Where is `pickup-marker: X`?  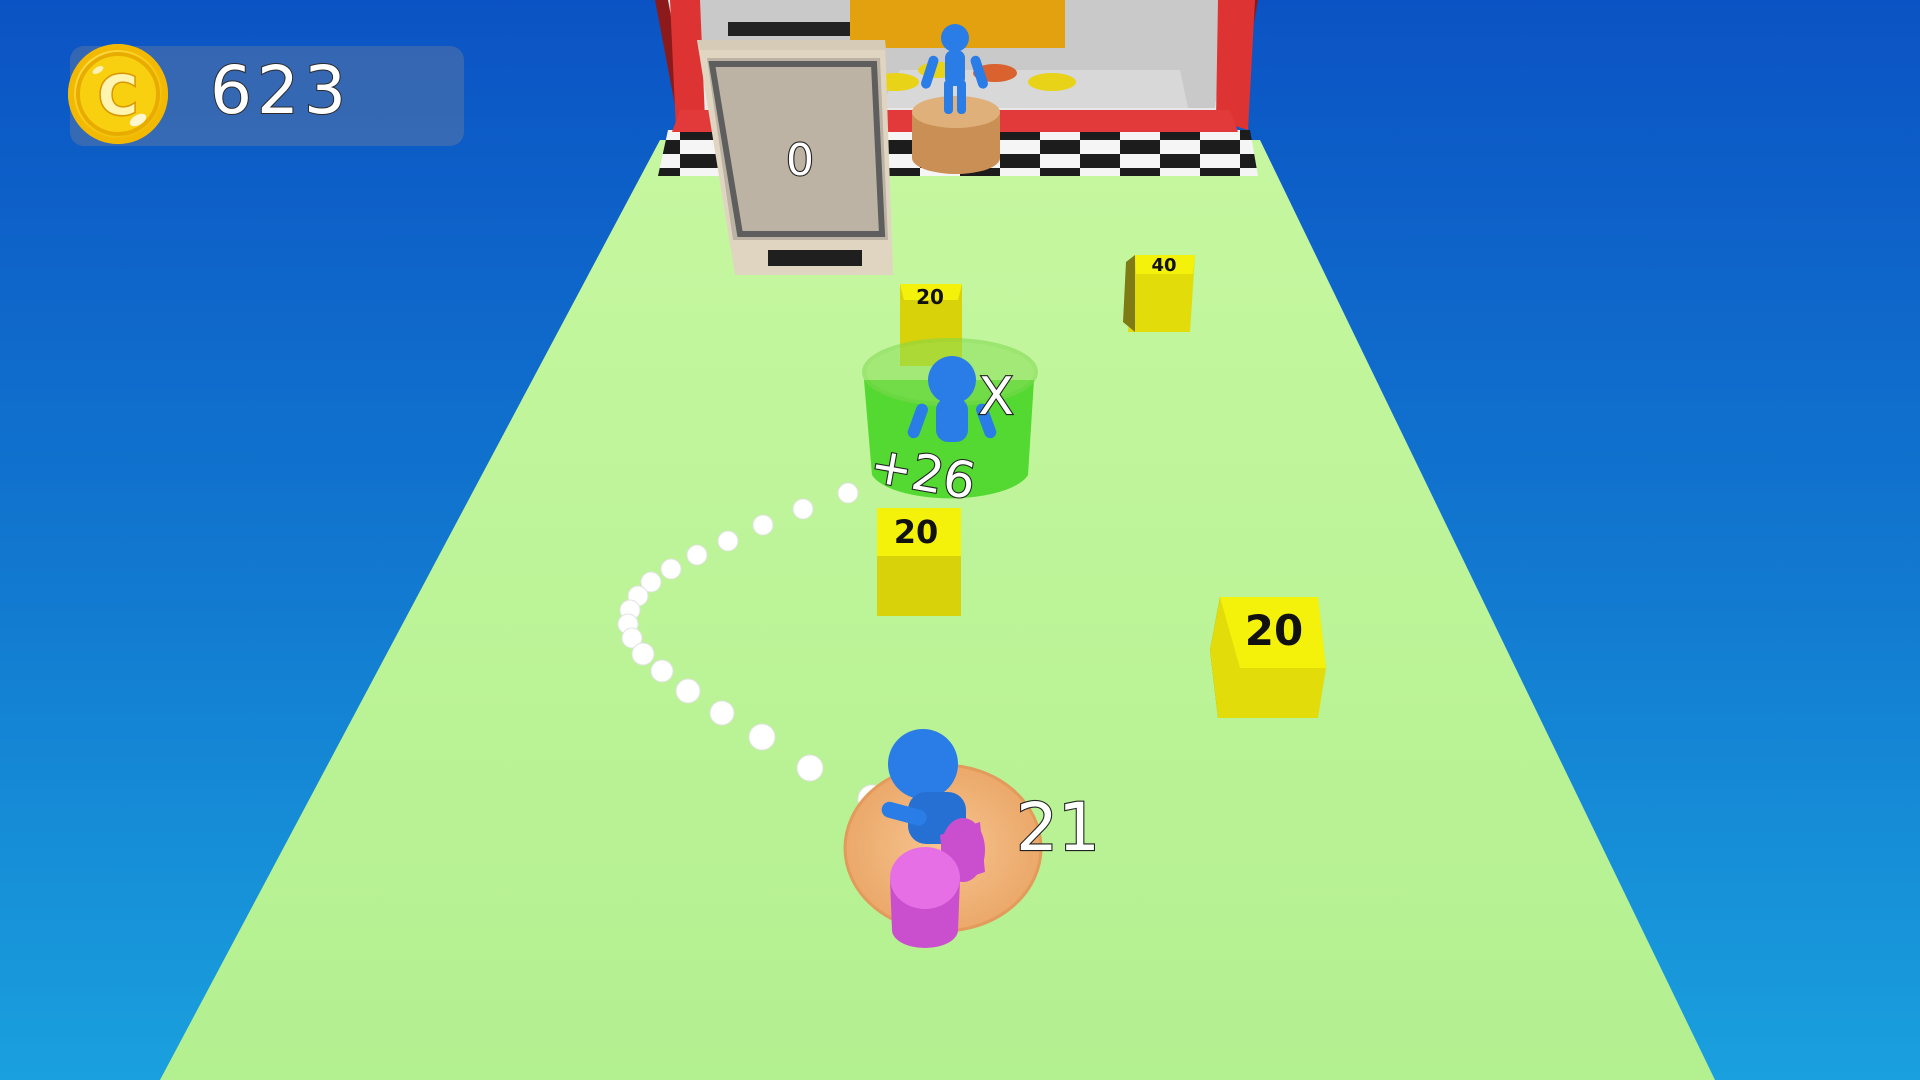 pickup-marker: X is located at coordinates (996, 397).